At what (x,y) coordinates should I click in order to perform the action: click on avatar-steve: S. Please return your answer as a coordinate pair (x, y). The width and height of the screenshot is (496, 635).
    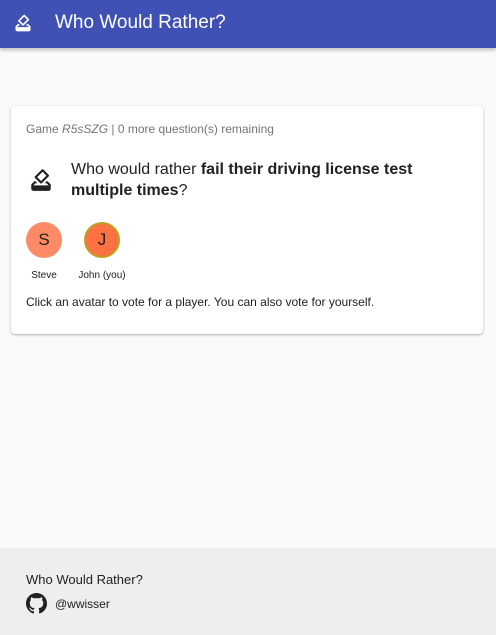
    Looking at the image, I should click on (44, 240).